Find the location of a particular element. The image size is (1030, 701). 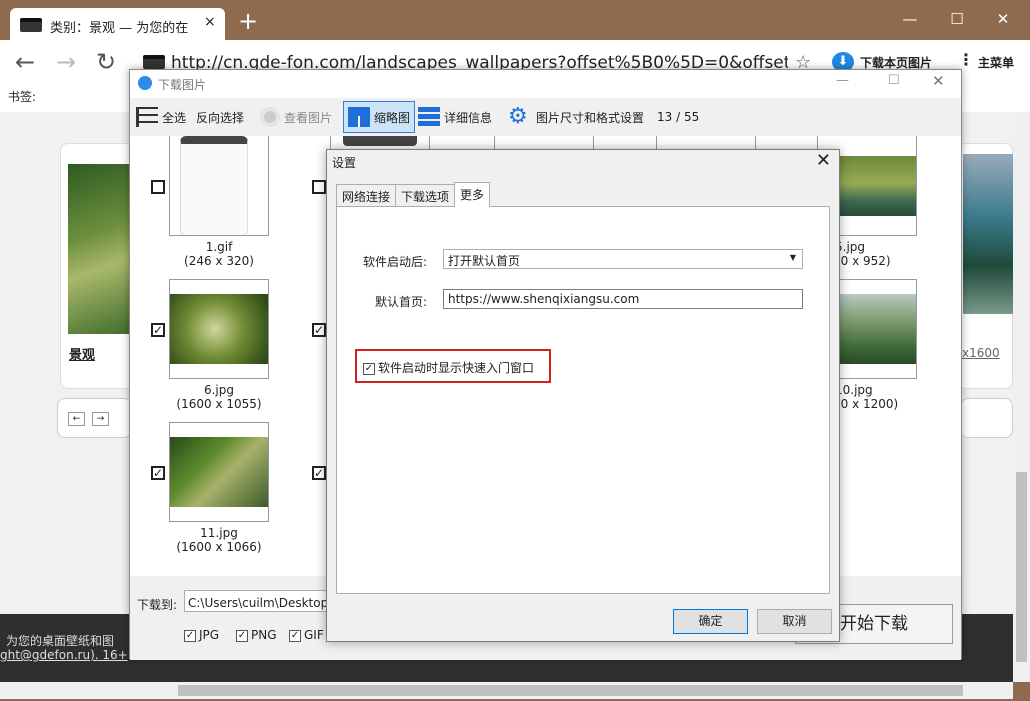

save-path-input: C:\Users\cuilm\Desktop\花 is located at coordinates (259, 601).